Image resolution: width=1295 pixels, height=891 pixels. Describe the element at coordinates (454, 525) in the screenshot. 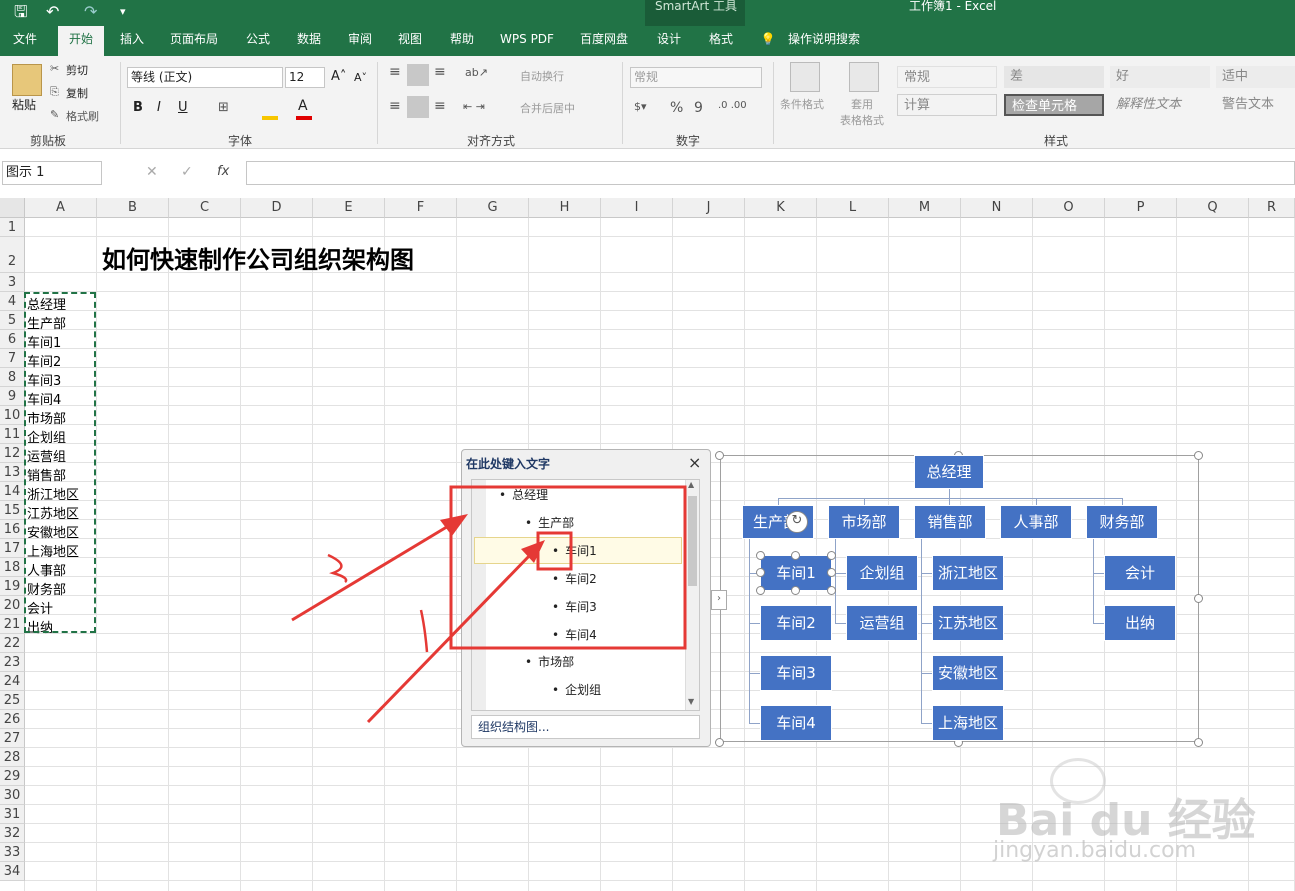

I see `annotation-arrowhead` at that location.